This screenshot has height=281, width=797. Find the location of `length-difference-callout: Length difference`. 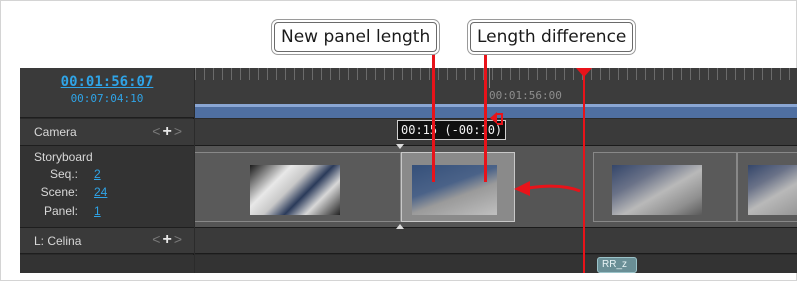

length-difference-callout: Length difference is located at coordinates (552, 37).